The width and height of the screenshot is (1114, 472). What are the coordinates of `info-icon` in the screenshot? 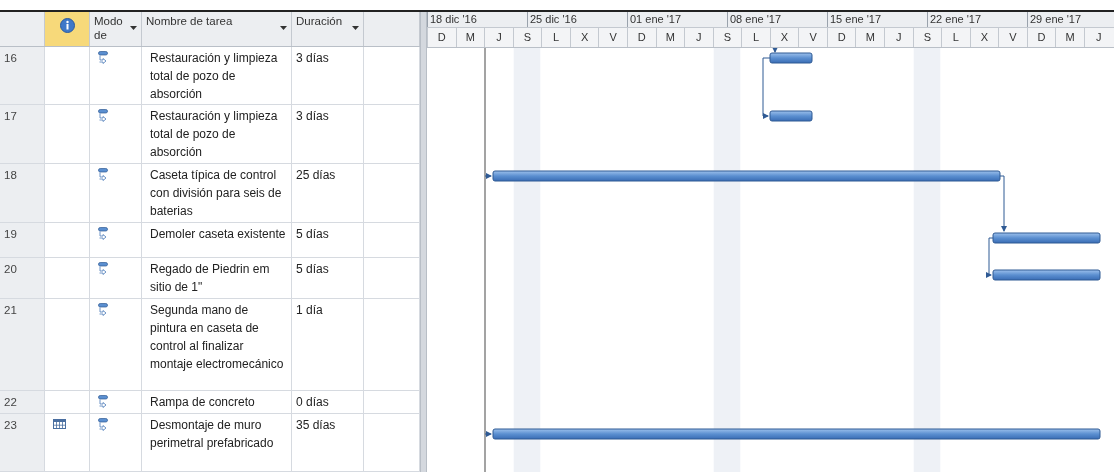 It's located at (67, 25).